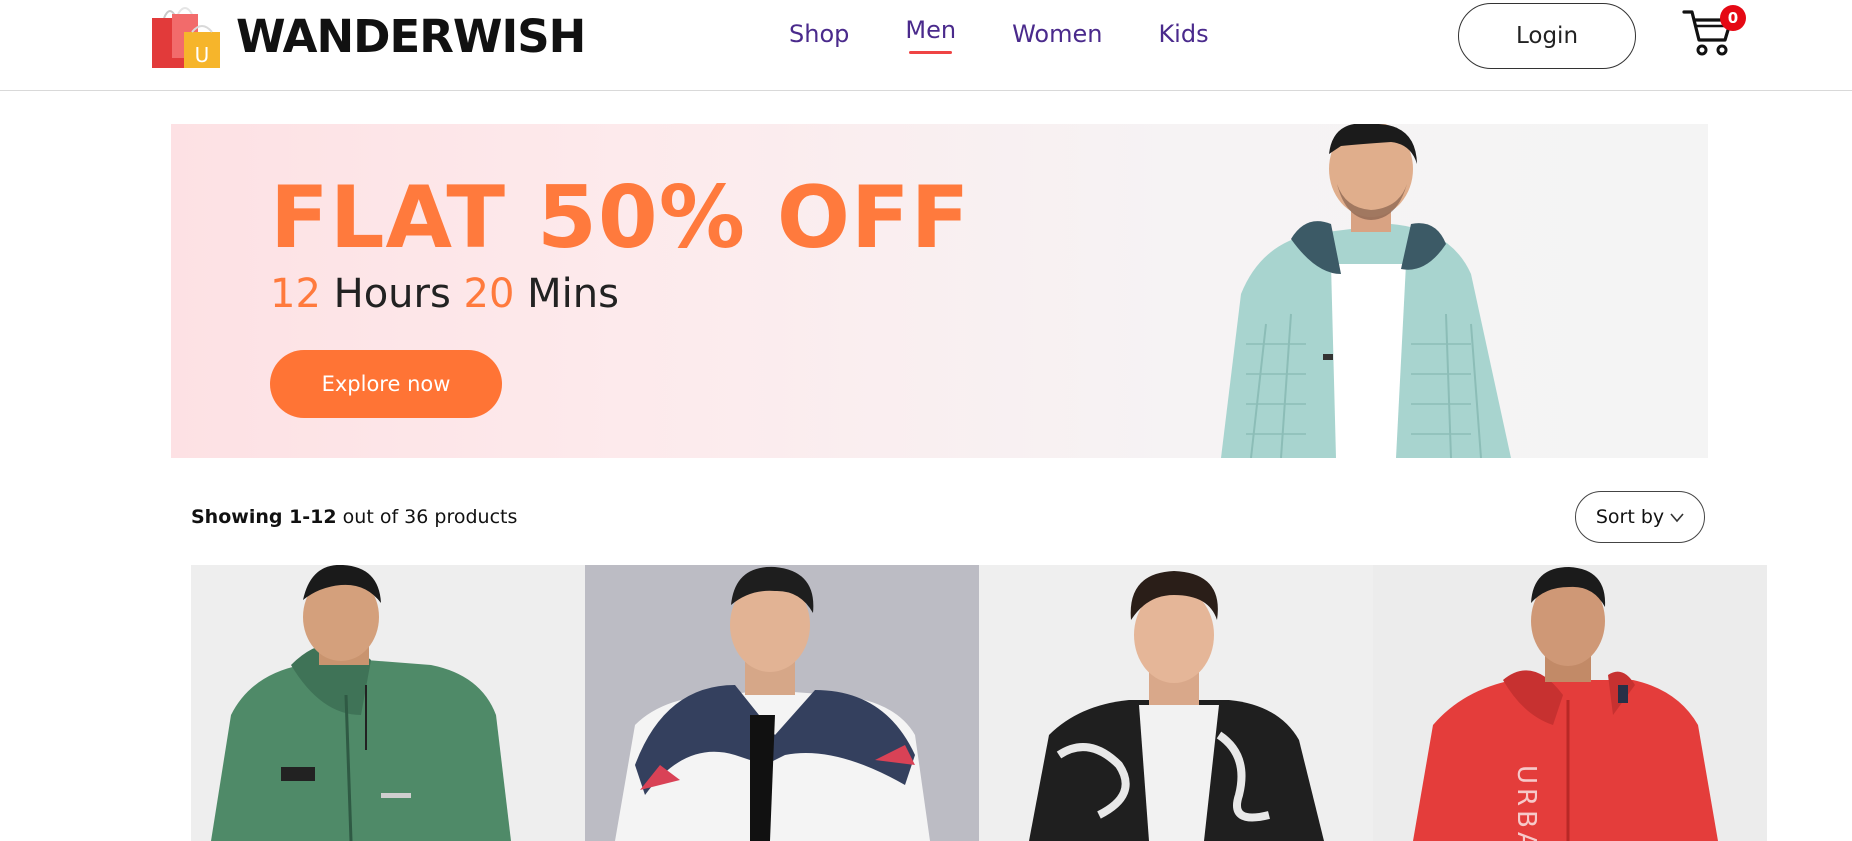 This screenshot has height=841, width=1852. What do you see at coordinates (1547, 36) in the screenshot?
I see `login-button: Login` at bounding box center [1547, 36].